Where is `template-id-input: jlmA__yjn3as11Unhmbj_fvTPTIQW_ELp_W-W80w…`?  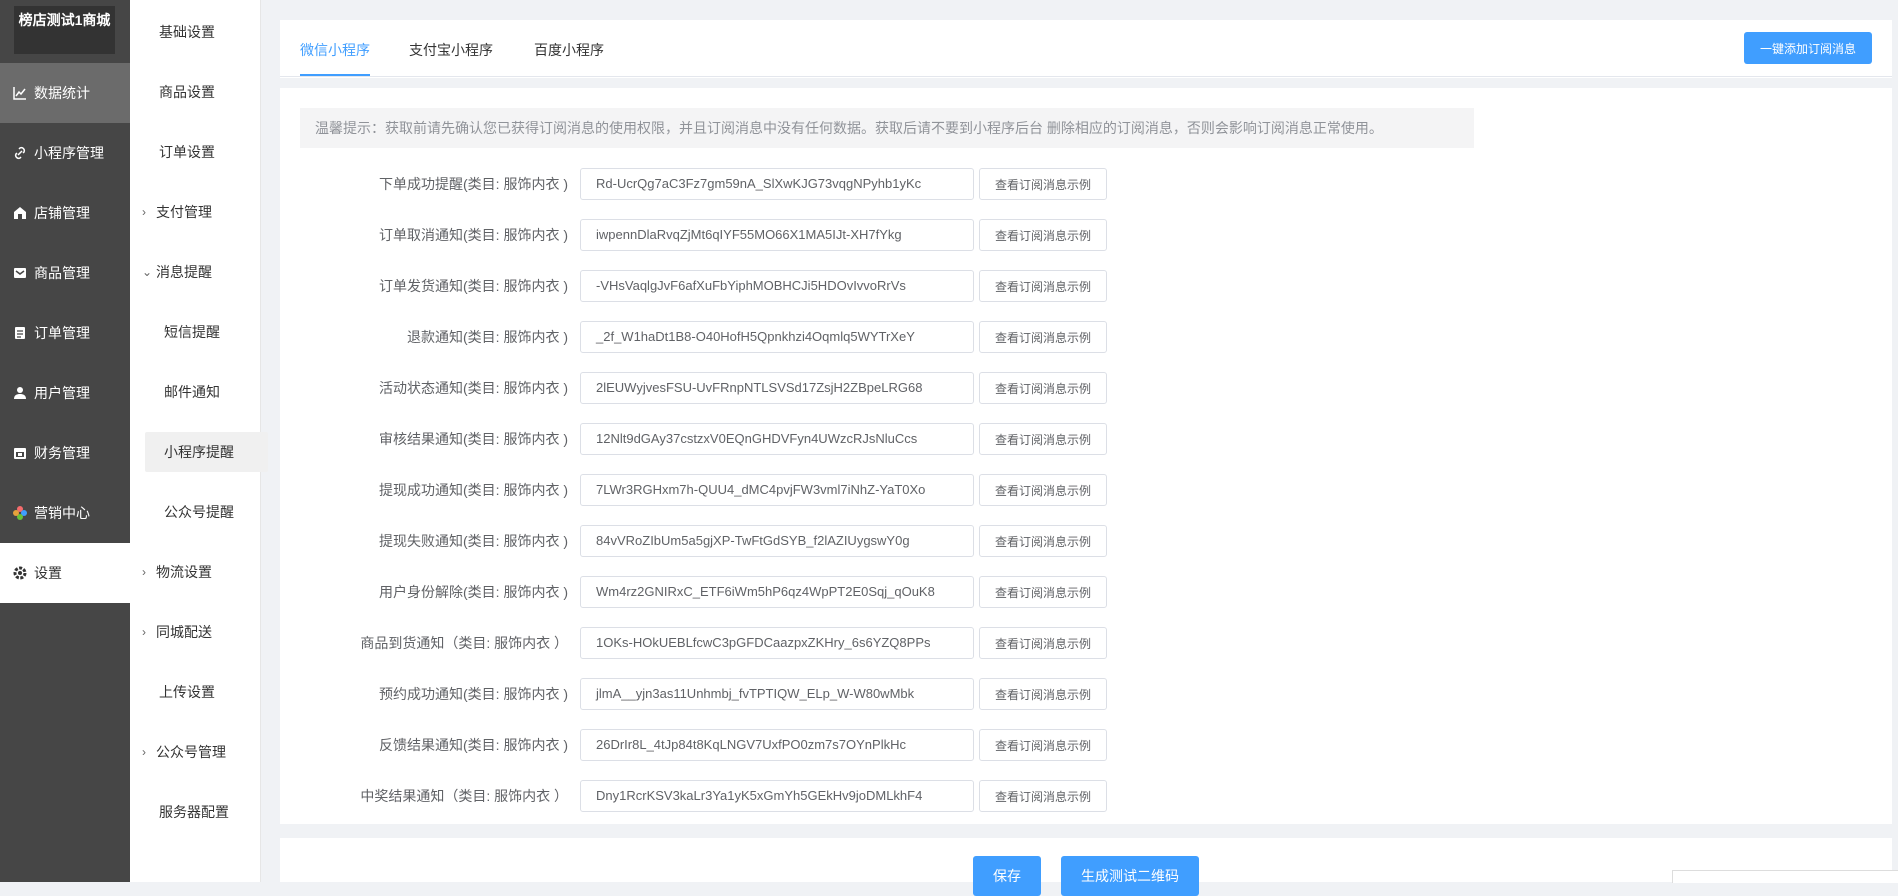
template-id-input: jlmA__yjn3as11Unhmbj_fvTPTIQW_ELp_W-W80w… is located at coordinates (777, 694).